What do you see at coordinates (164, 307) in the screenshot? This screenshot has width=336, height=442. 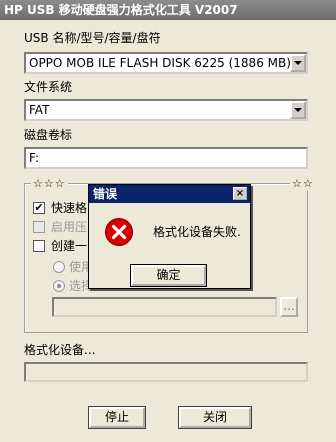 I see `image-path-input` at bounding box center [164, 307].